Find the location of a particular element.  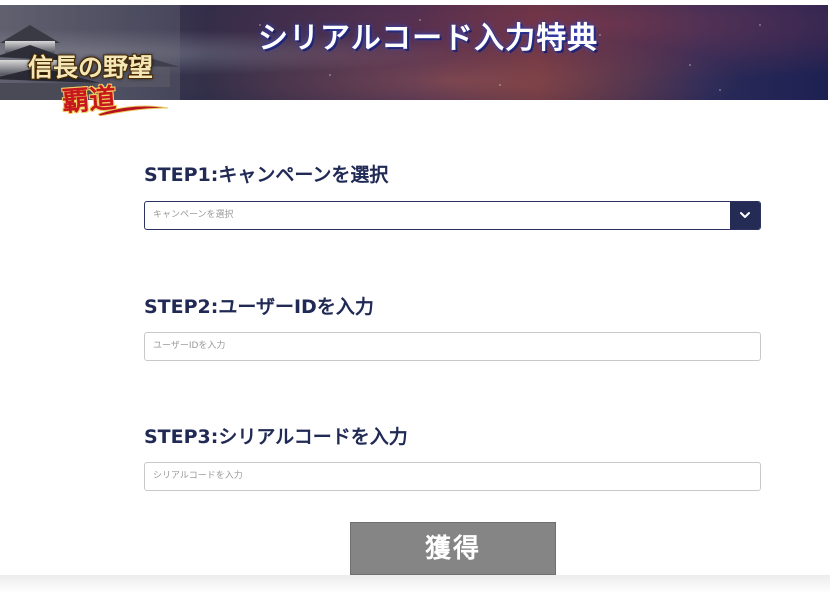

select-arrow-button is located at coordinates (745, 215).